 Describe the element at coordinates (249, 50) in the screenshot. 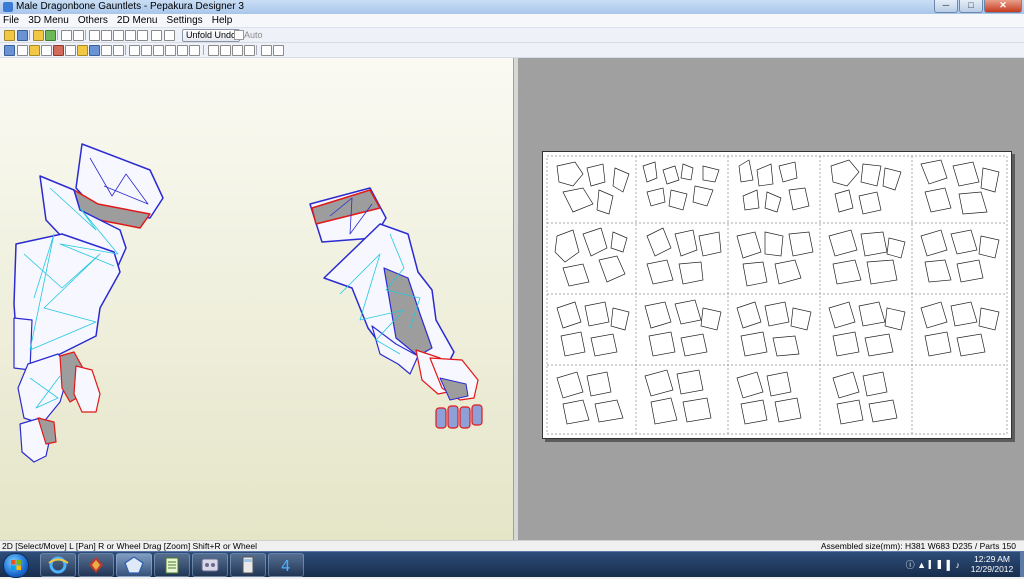

I see `align-top-icon` at that location.